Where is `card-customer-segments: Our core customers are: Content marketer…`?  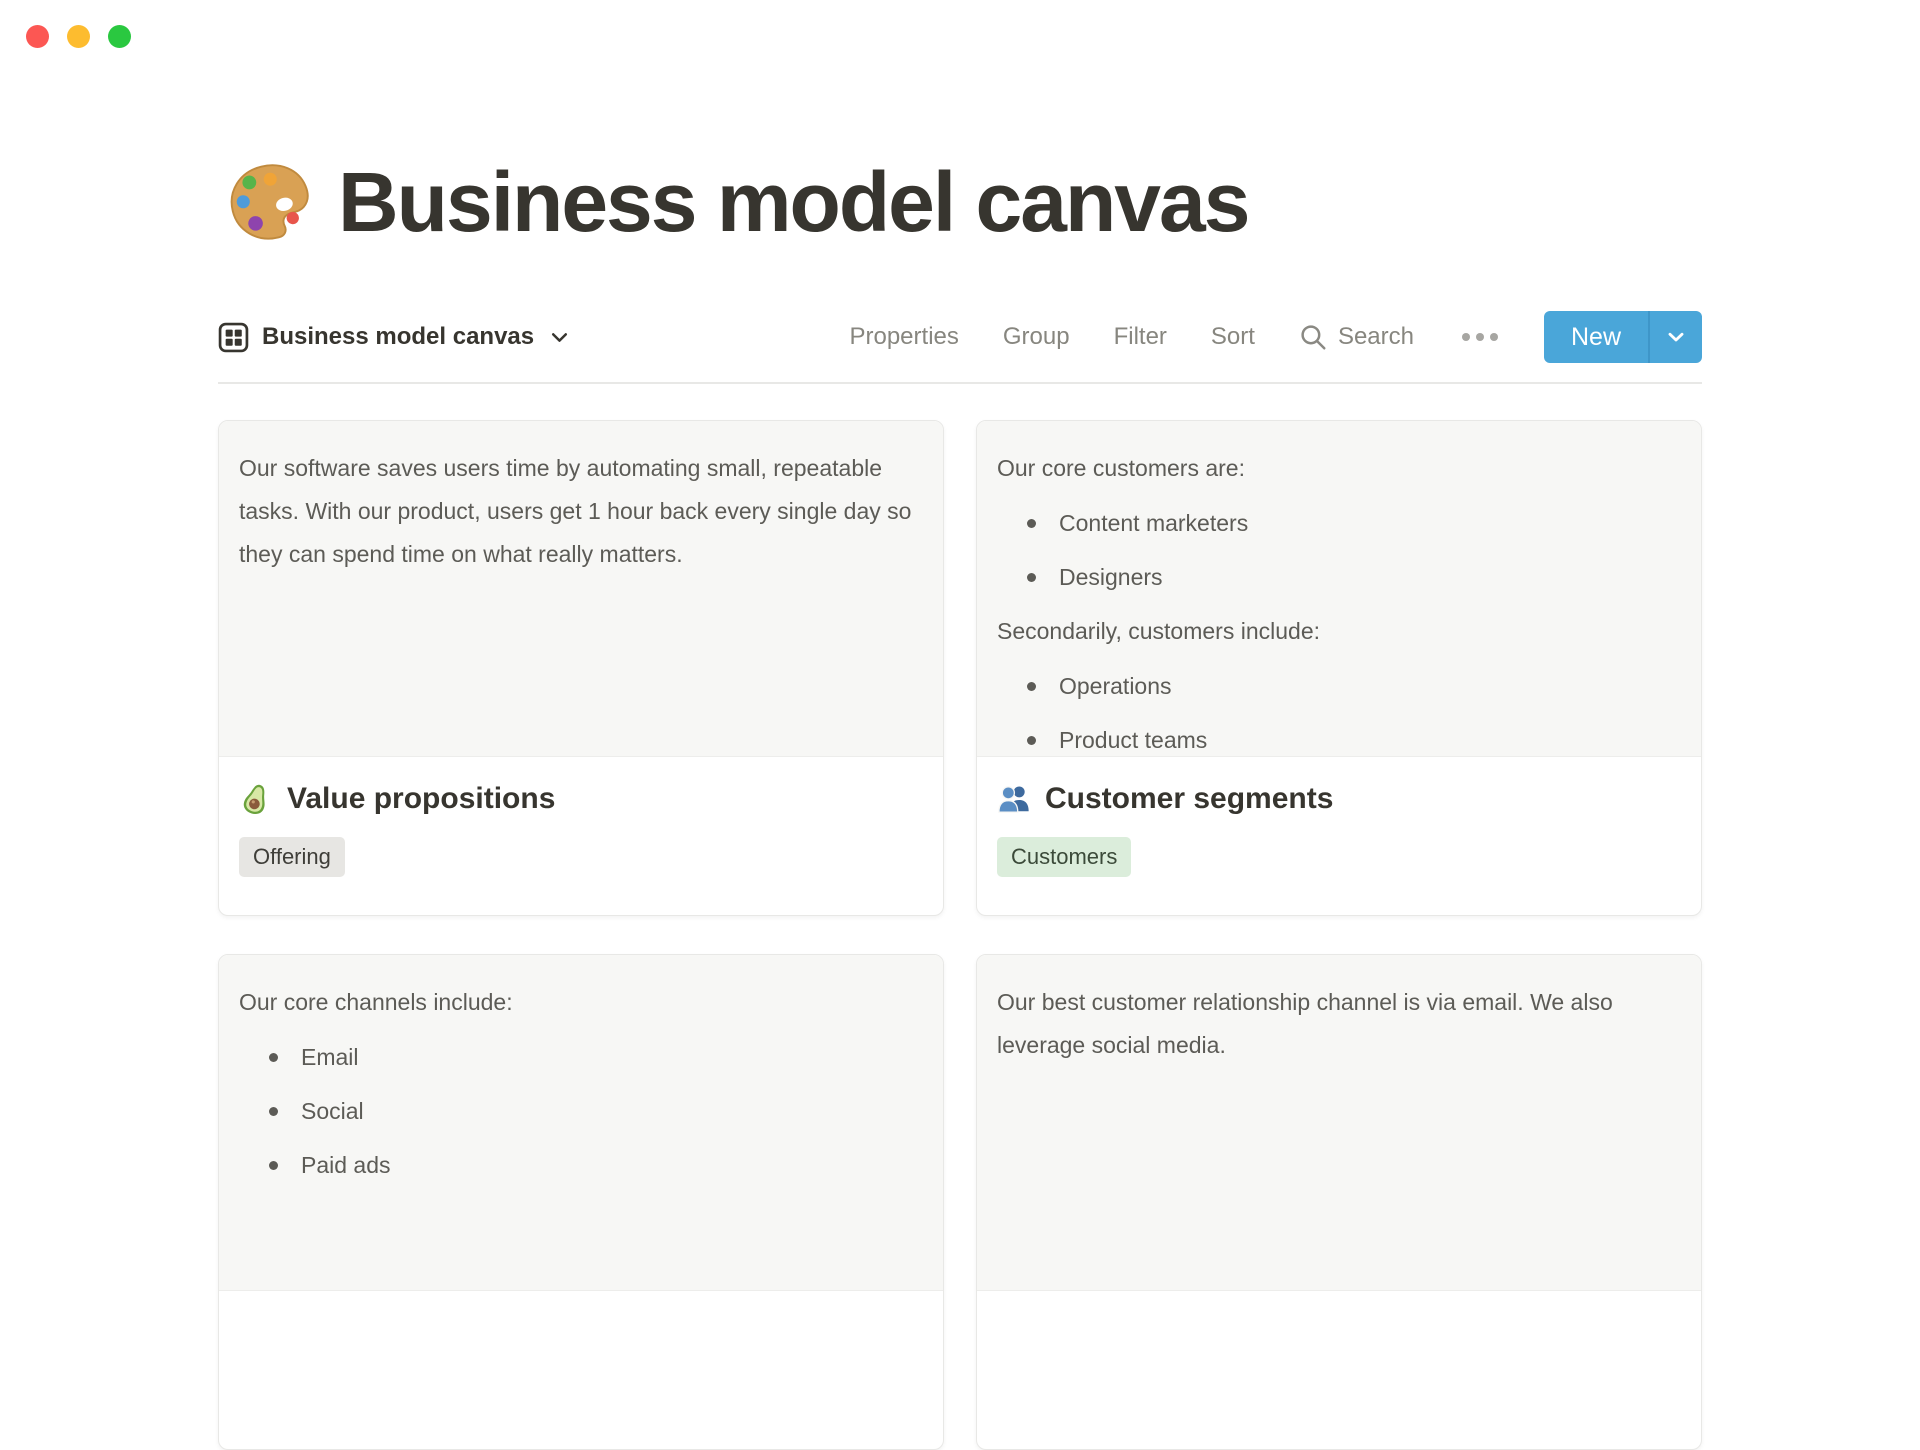
card-customer-segments: Our core customers are: Content marketer… is located at coordinates (1339, 668).